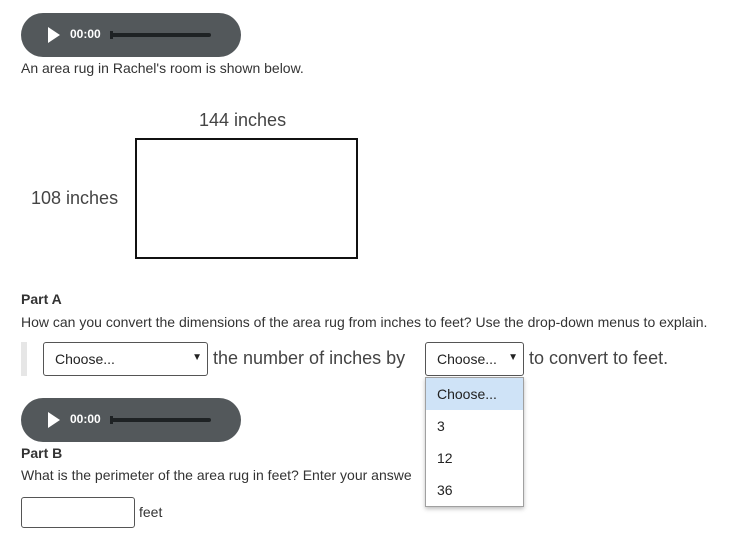  What do you see at coordinates (41, 299) in the screenshot?
I see `part-a-heading: Part A` at bounding box center [41, 299].